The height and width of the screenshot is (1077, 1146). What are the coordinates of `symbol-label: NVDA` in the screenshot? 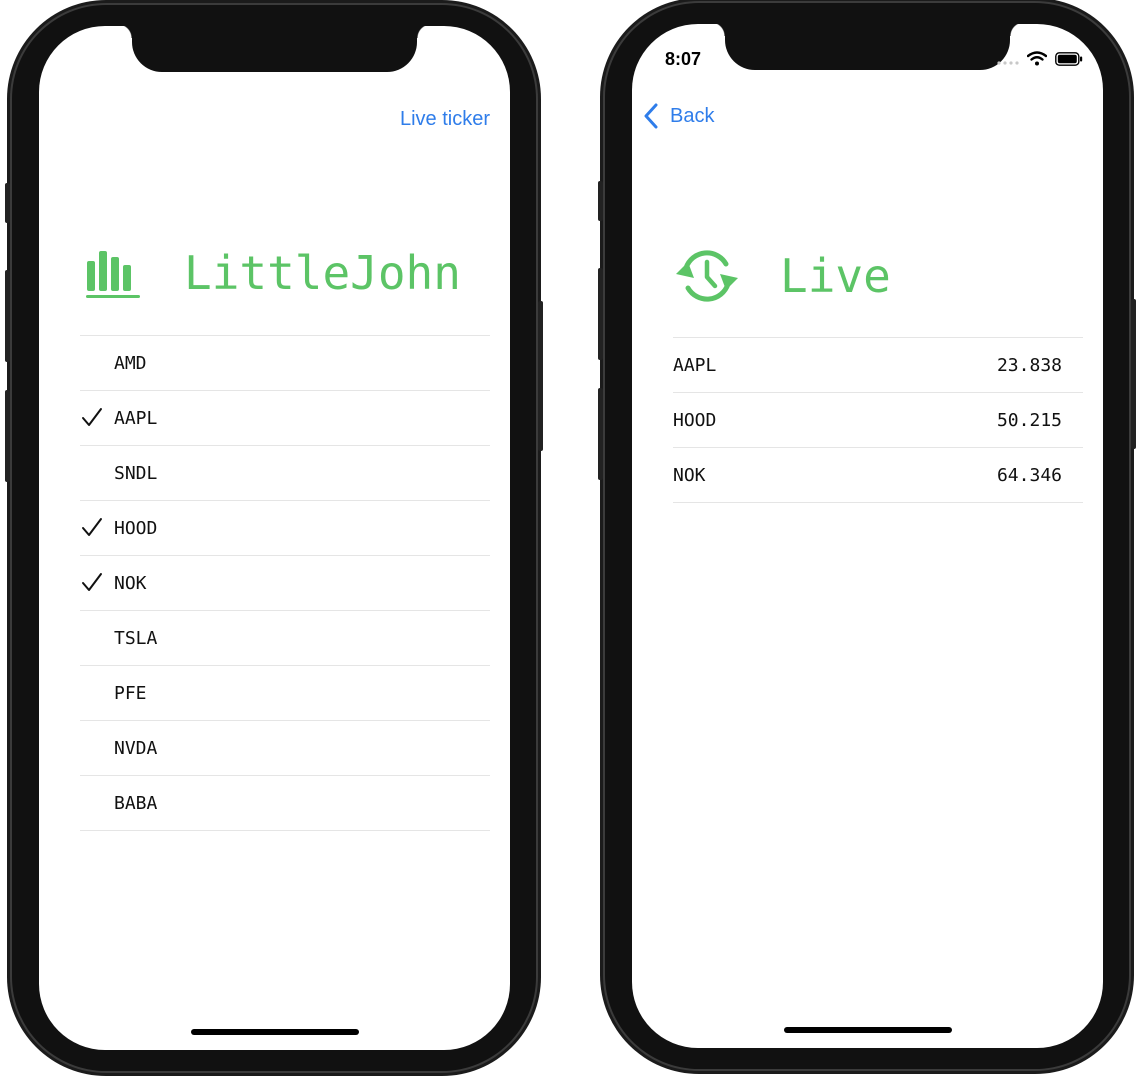 It's located at (136, 748).